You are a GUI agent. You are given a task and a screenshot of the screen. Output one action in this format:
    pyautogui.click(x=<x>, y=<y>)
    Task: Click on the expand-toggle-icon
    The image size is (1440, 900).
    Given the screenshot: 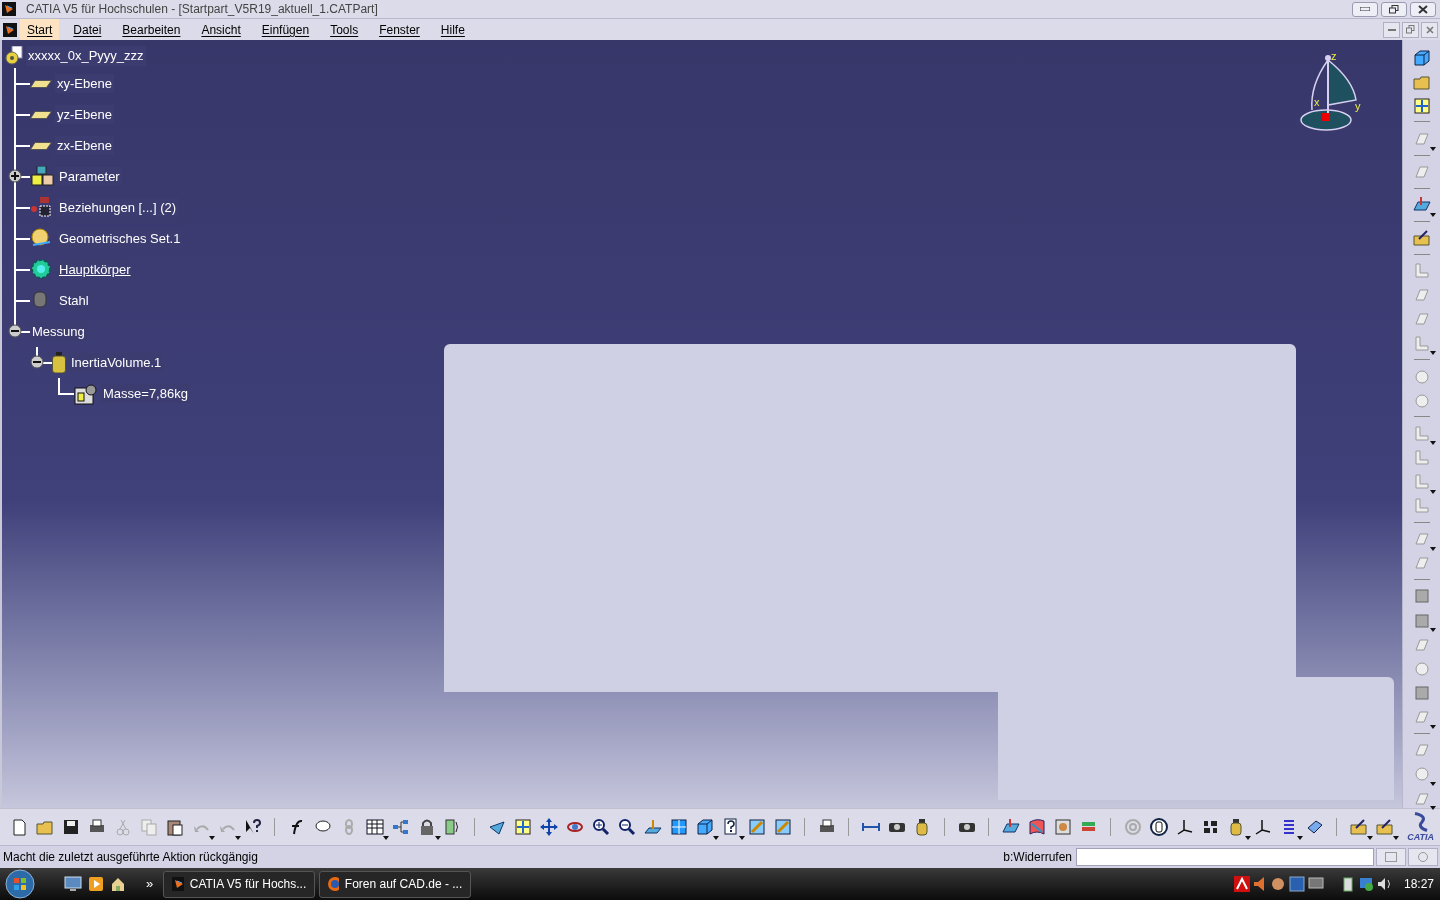 What is the action you would take?
    pyautogui.click(x=15, y=176)
    